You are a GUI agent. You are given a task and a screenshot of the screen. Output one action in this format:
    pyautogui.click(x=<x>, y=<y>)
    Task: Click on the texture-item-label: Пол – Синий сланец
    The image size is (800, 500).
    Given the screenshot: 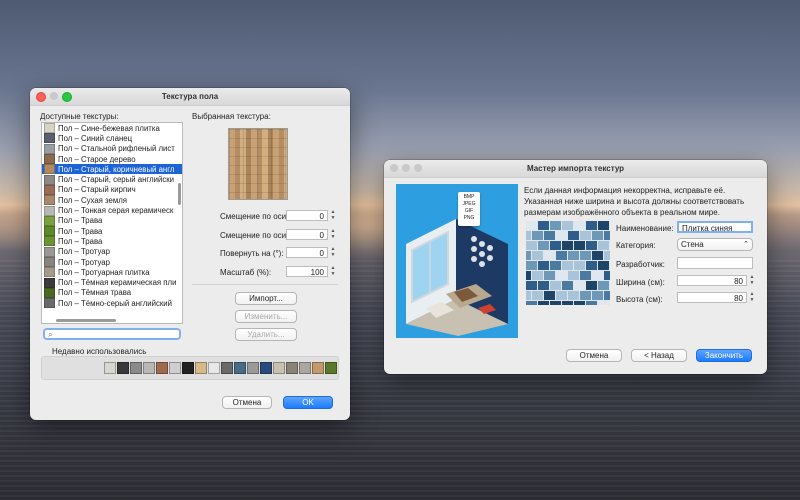 What is the action you would take?
    pyautogui.click(x=95, y=138)
    